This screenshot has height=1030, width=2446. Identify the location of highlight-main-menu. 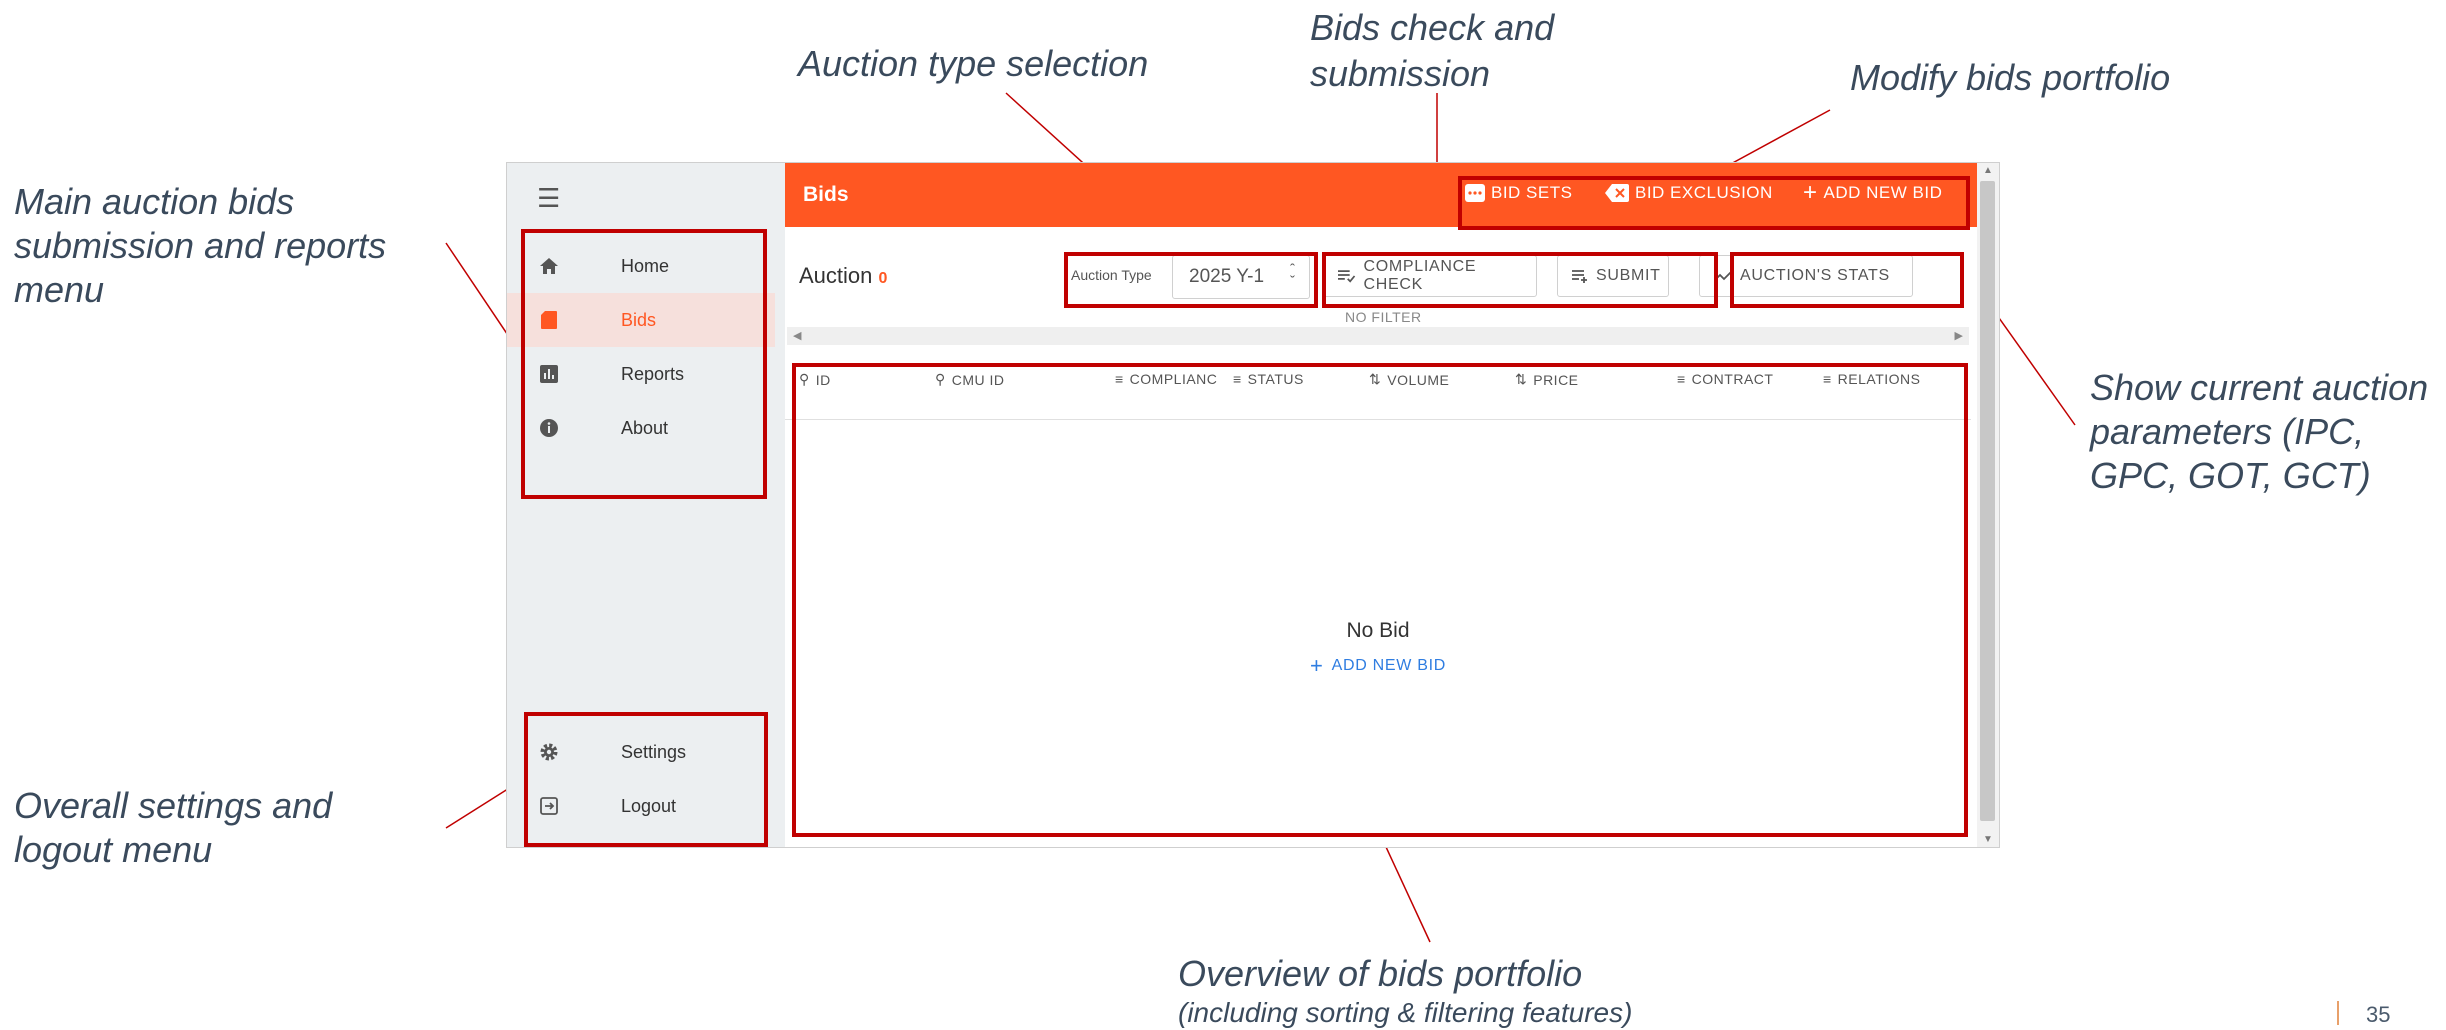
(644, 364).